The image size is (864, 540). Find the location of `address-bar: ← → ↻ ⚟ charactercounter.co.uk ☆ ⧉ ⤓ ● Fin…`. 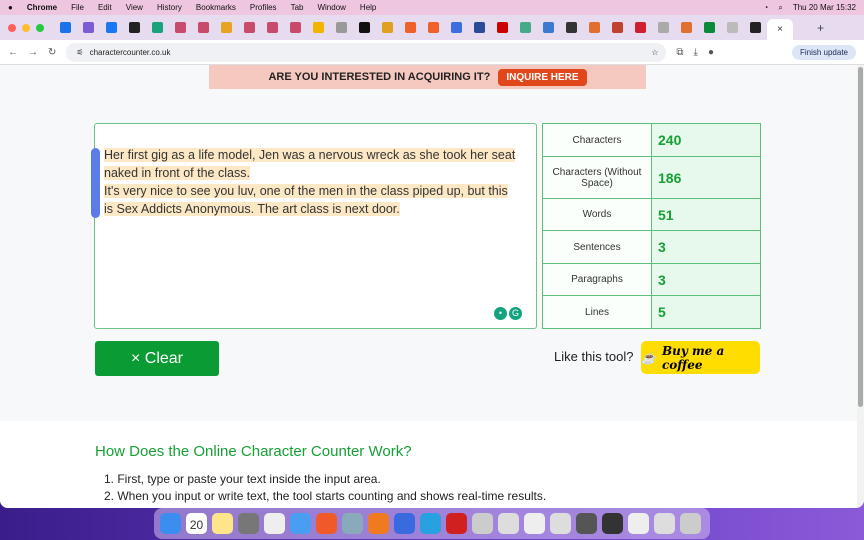

address-bar: ← → ↻ ⚟ charactercounter.co.uk ☆ ⧉ ⤓ ● Fin… is located at coordinates (432, 52).